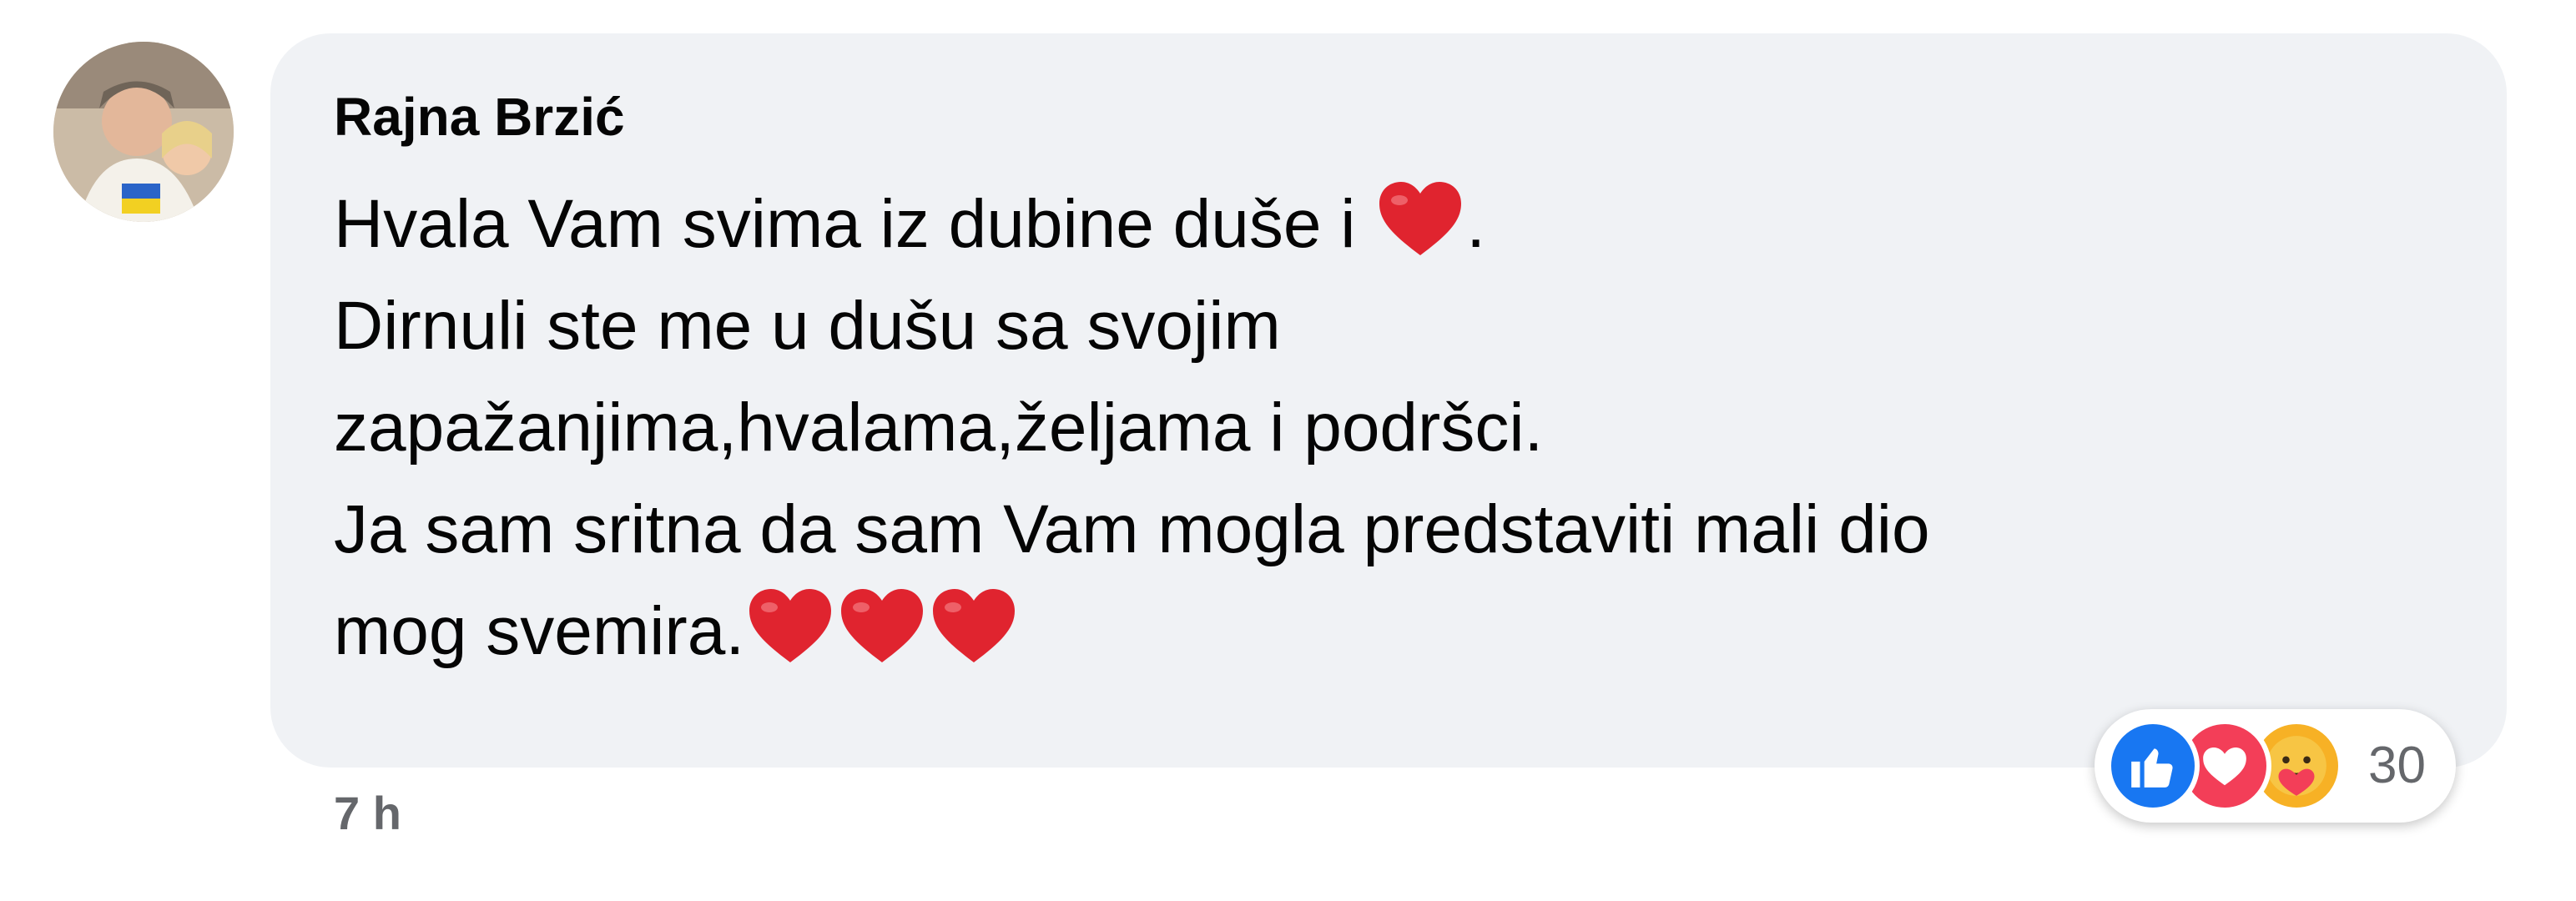 This screenshot has height=901, width=2576. What do you see at coordinates (2275, 766) in the screenshot?
I see `reactions-summary: 30` at bounding box center [2275, 766].